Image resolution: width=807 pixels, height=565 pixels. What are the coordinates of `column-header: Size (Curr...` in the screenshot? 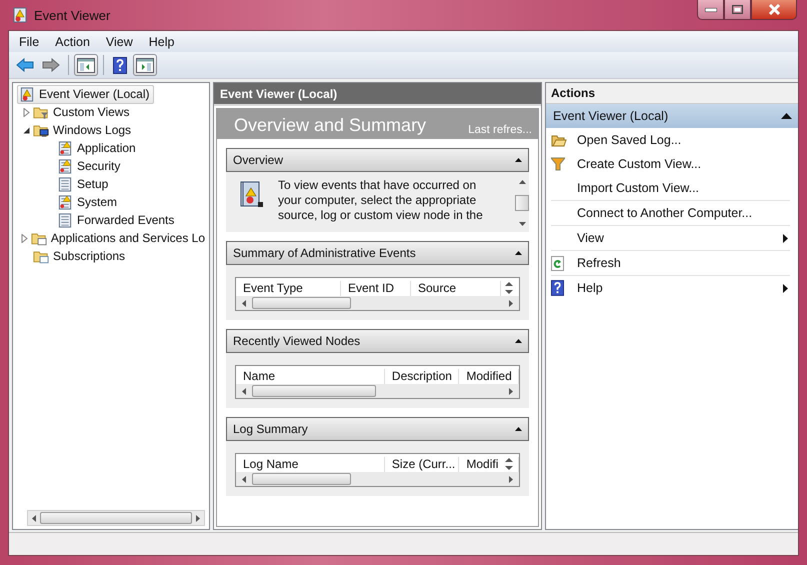 It's located at (422, 464).